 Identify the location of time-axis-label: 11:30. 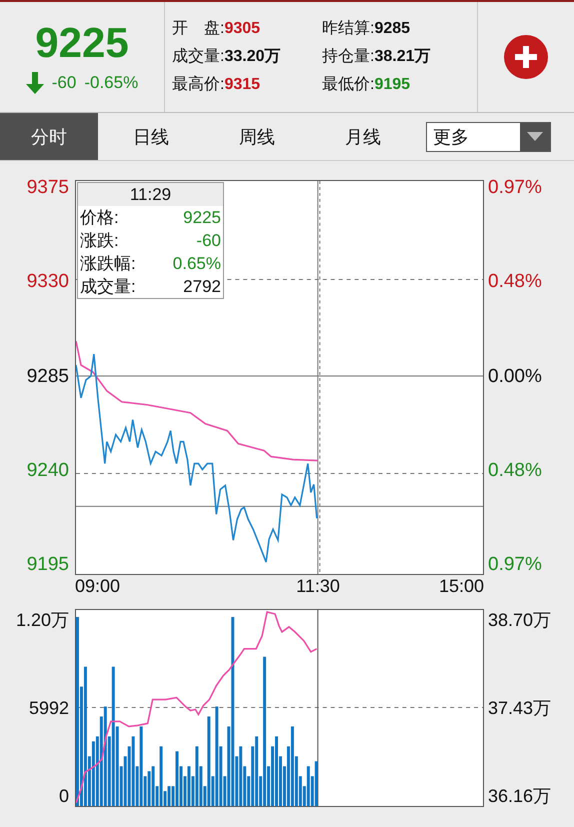
(318, 586).